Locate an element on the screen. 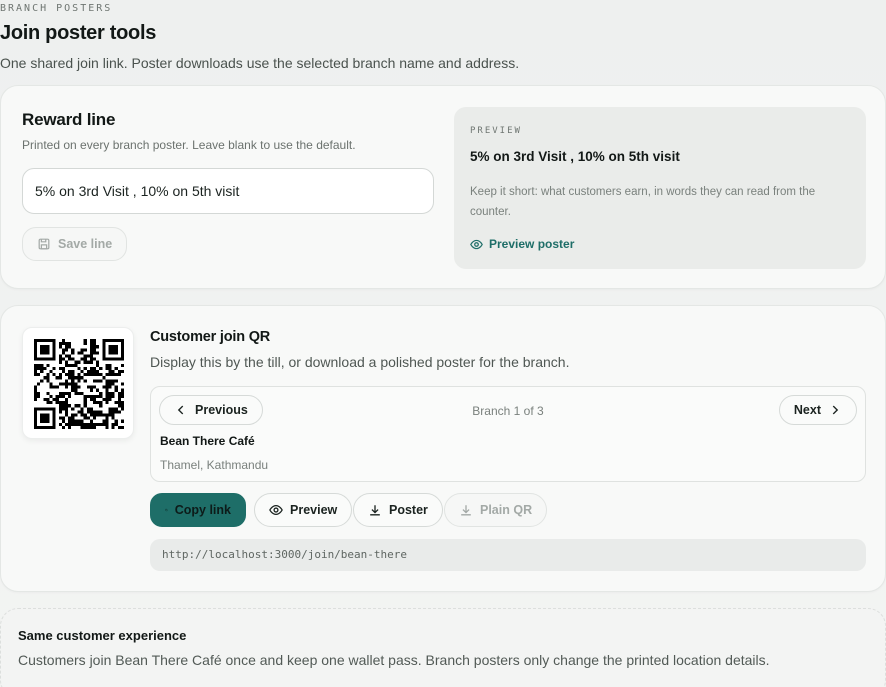 This screenshot has height=687, width=886. note-title: Same customer experience is located at coordinates (102, 635).